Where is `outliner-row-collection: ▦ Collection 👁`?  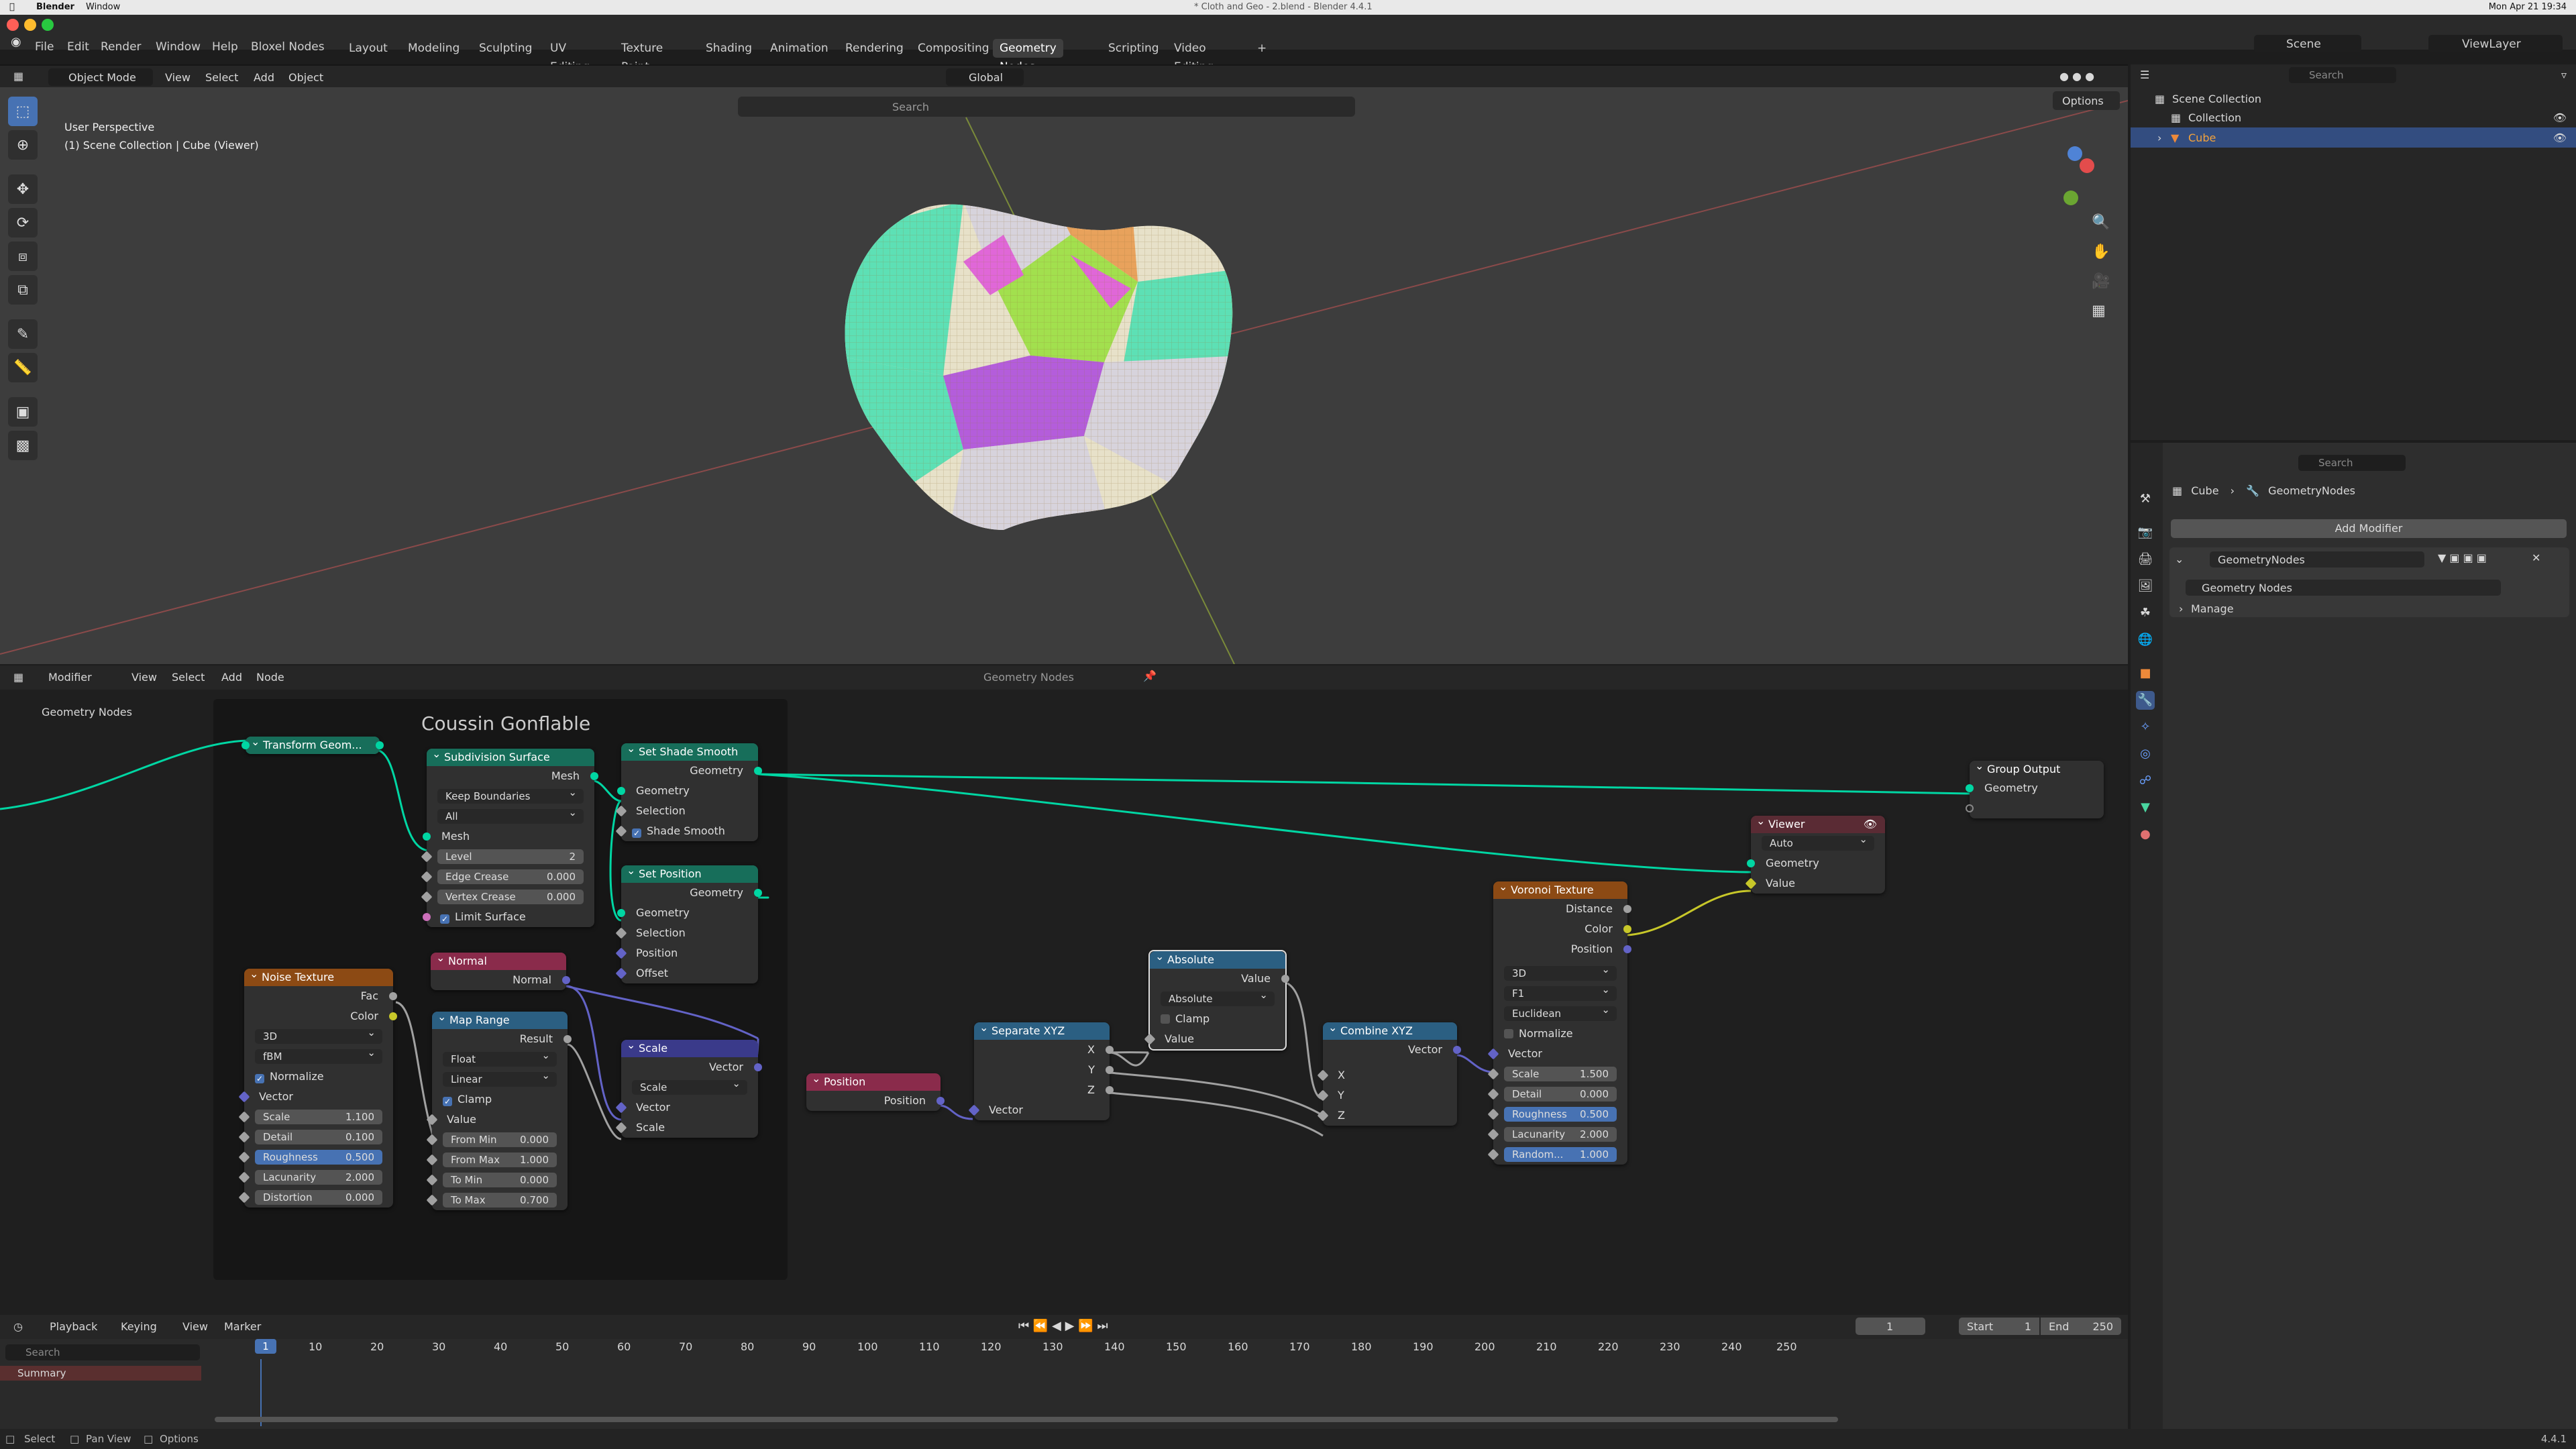
outliner-row-collection: ▦ Collection 👁 is located at coordinates (2353, 117).